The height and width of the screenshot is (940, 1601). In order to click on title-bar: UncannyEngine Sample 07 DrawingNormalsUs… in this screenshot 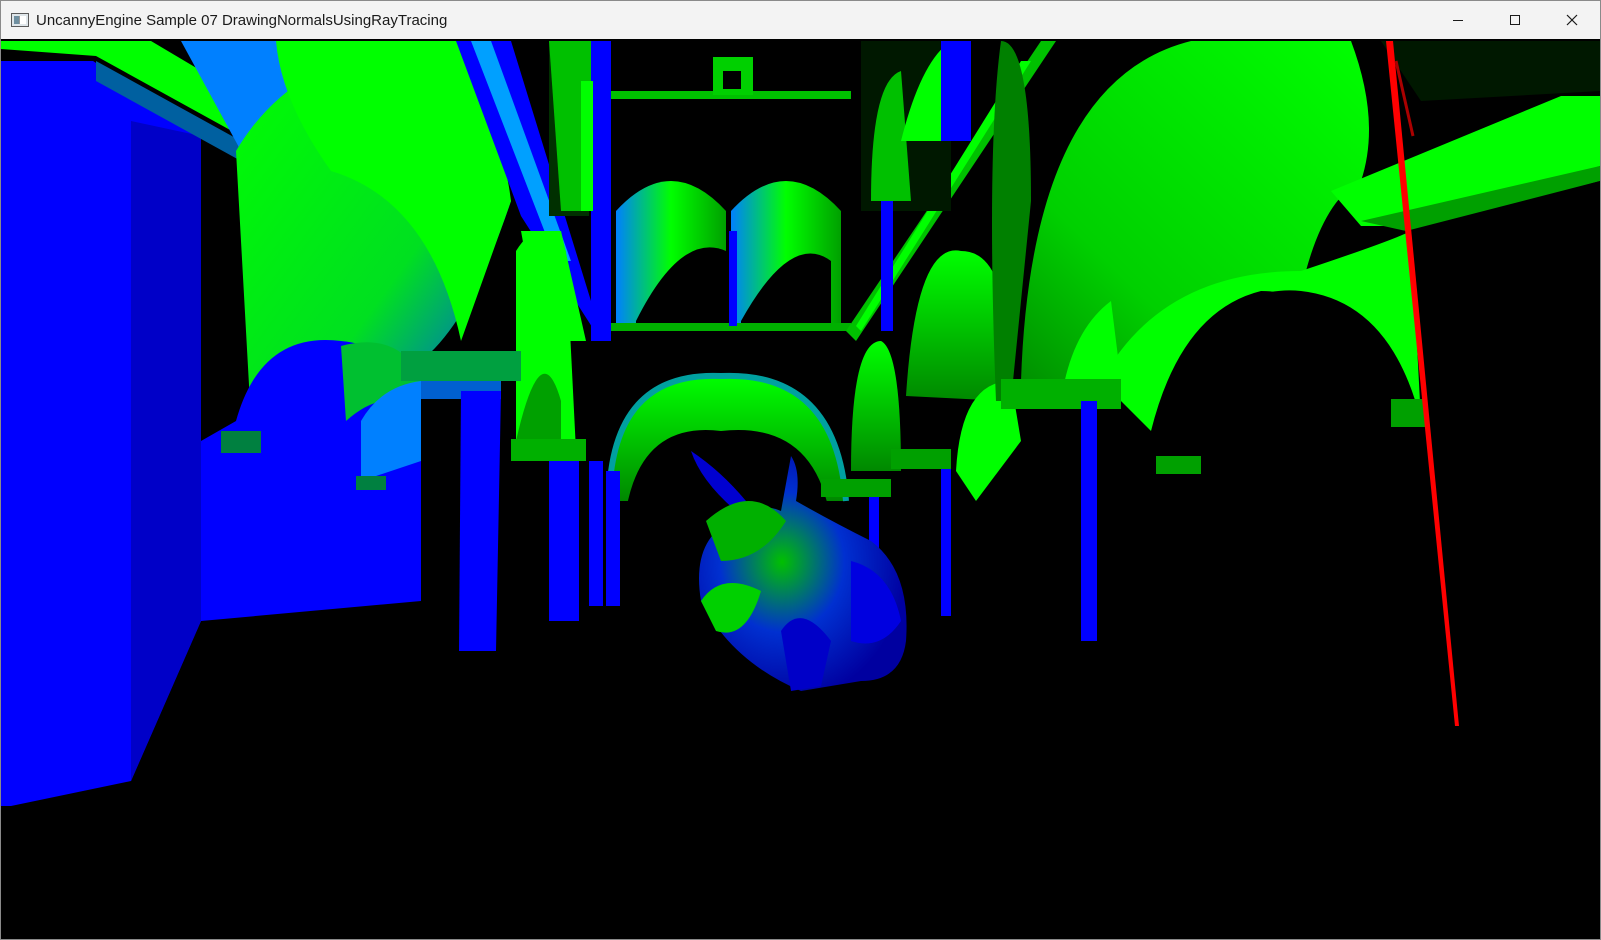, I will do `click(800, 20)`.